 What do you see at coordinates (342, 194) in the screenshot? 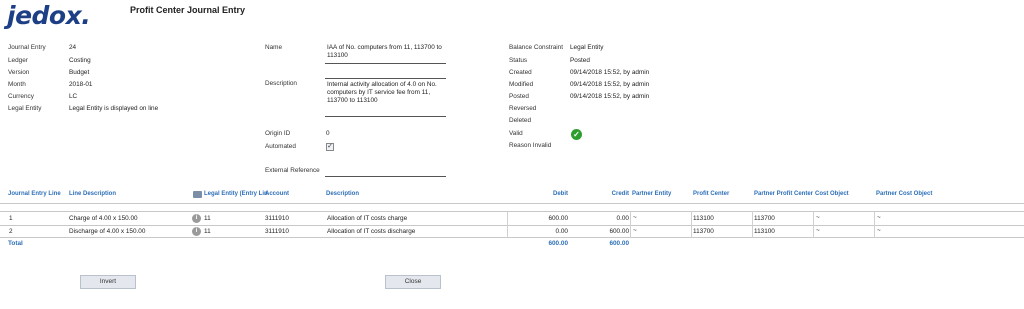
I see `col-description: Description` at bounding box center [342, 194].